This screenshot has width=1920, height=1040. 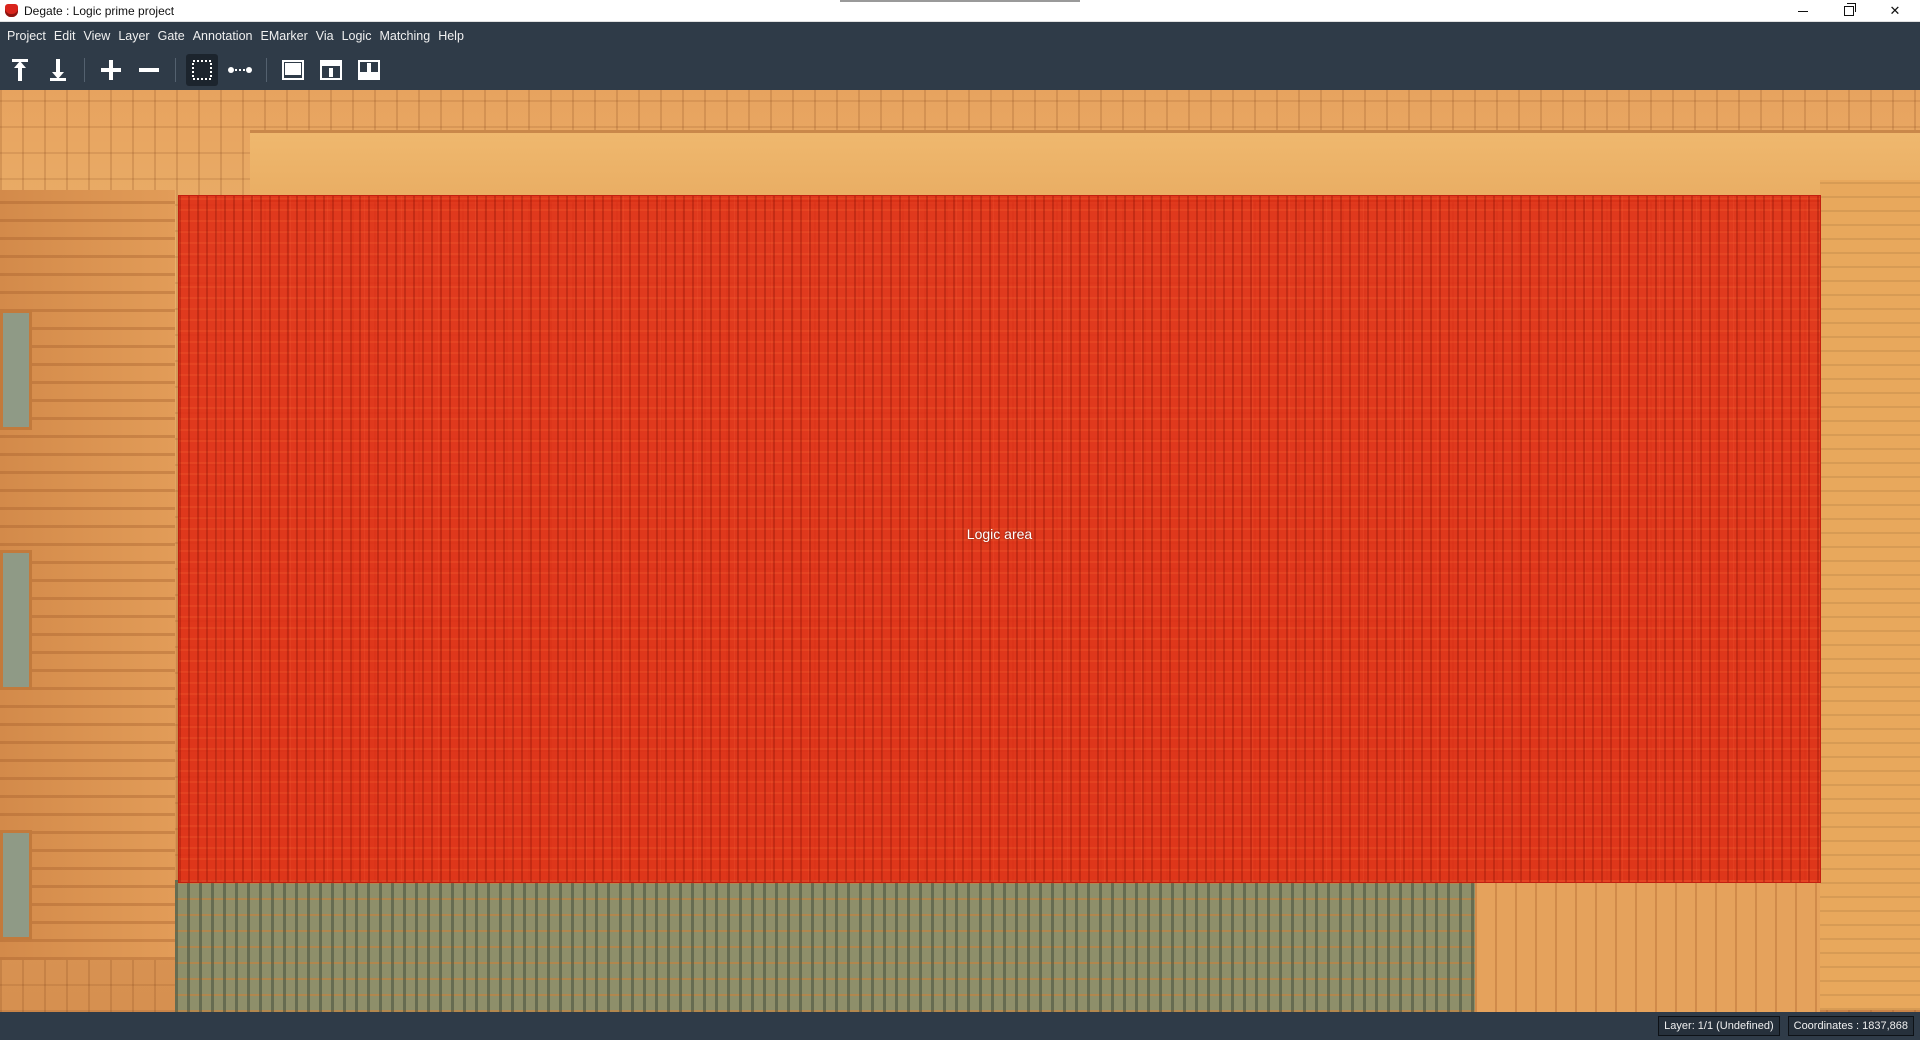 I want to click on menu-view: View, so click(x=96, y=36).